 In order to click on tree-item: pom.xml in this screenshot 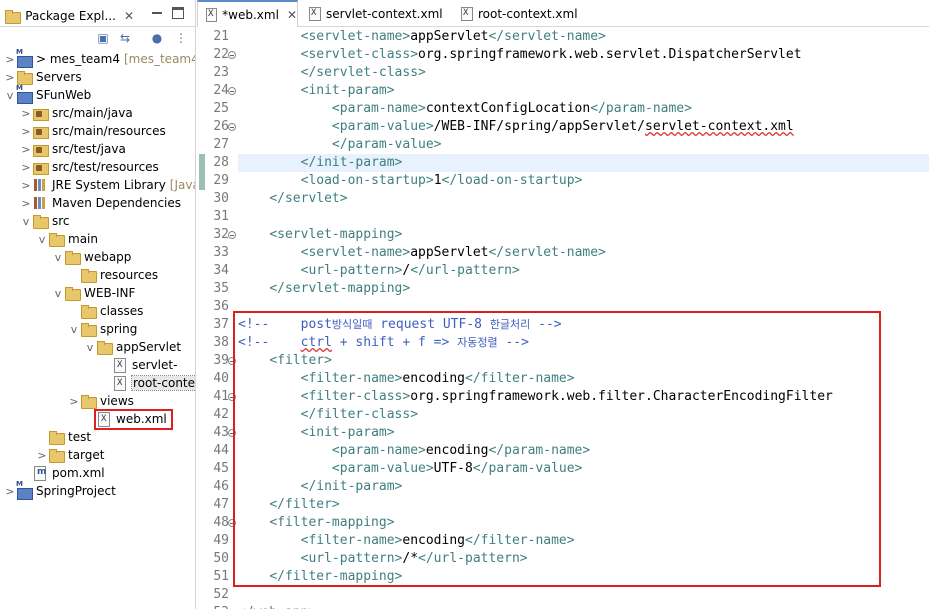, I will do `click(62, 473)`.